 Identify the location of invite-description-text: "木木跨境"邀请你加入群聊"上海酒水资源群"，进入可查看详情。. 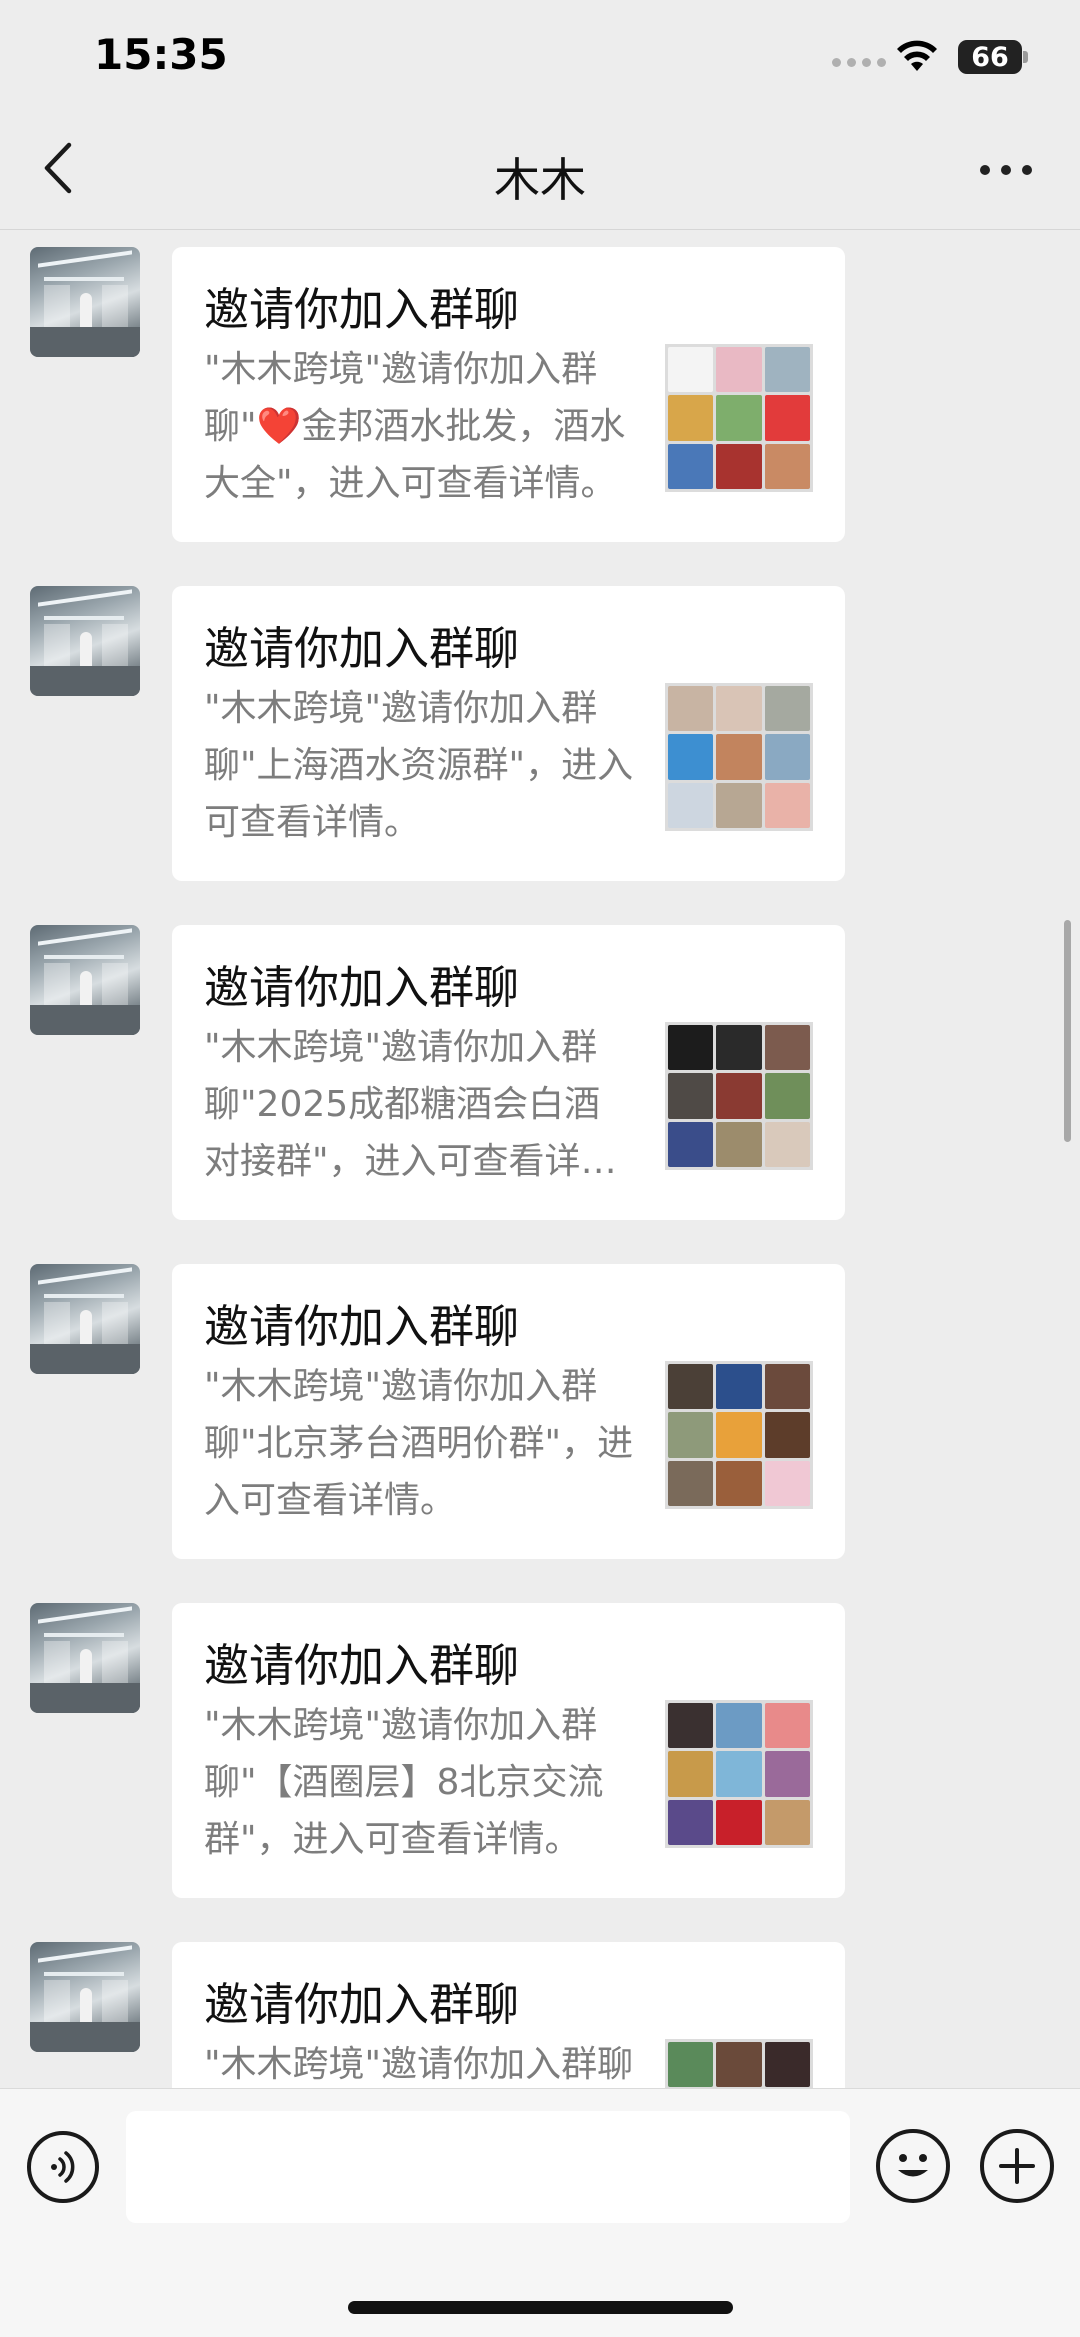
(419, 765).